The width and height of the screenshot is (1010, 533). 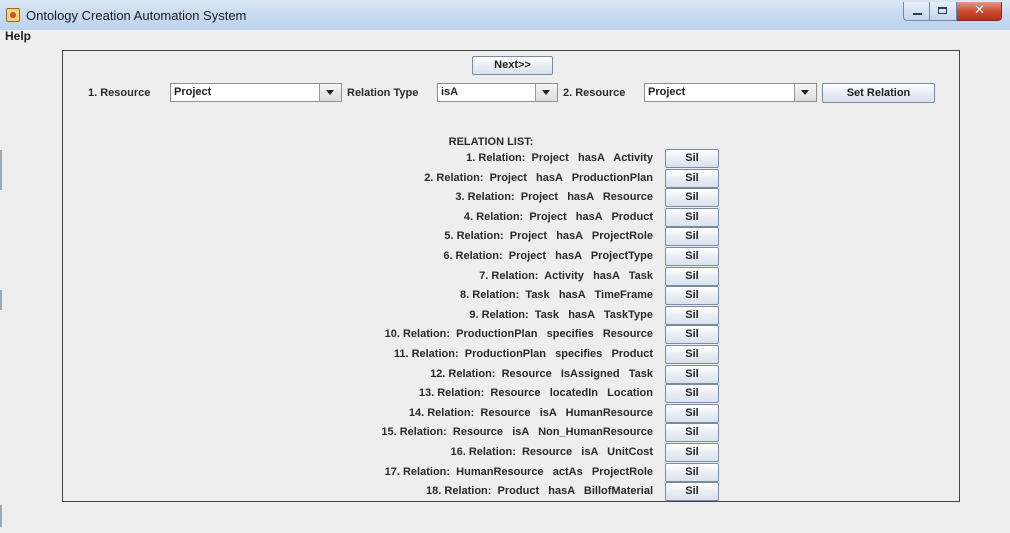 I want to click on relation-row: 8. Relation: Task hasA TimeFrame Sil, so click(x=505, y=296).